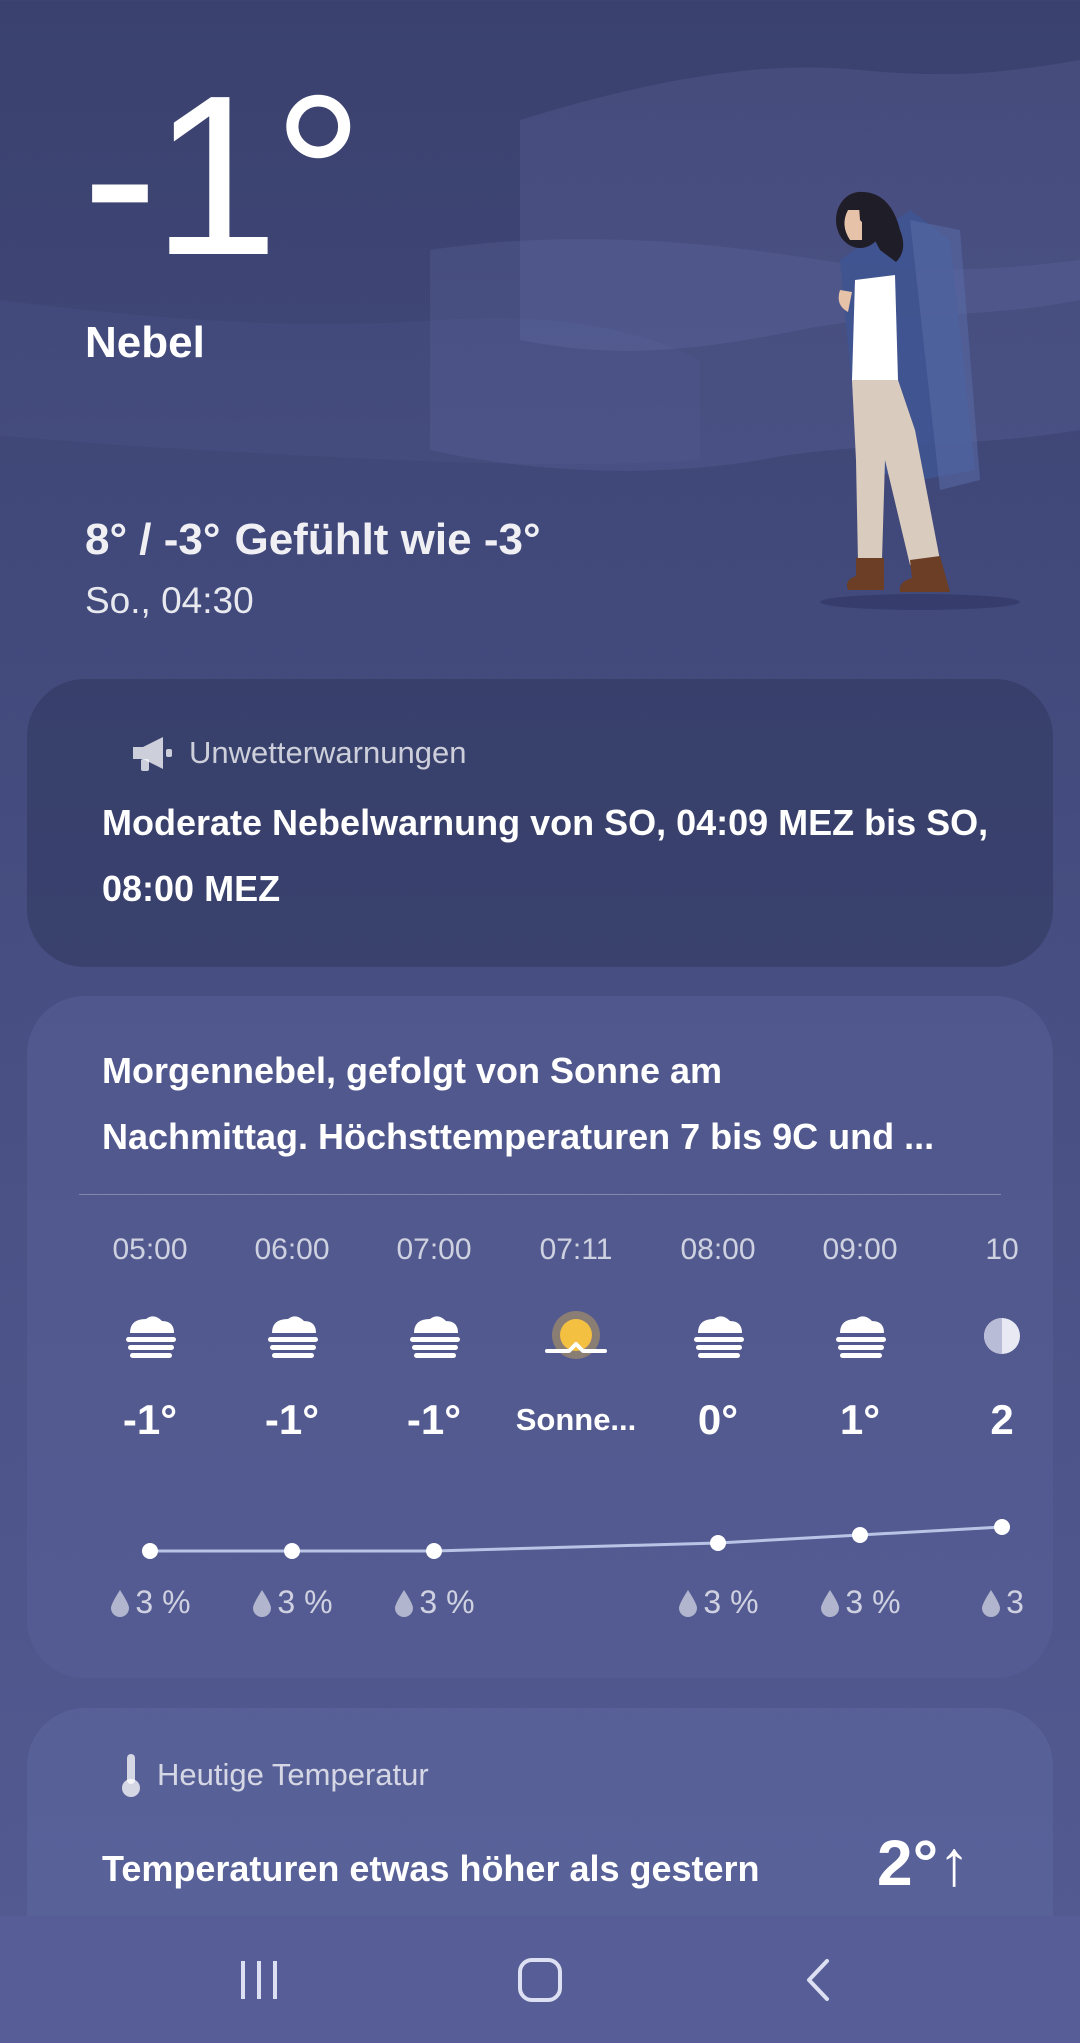 The height and width of the screenshot is (2043, 1080). I want to click on hour-temperature: 2, so click(1002, 1419).